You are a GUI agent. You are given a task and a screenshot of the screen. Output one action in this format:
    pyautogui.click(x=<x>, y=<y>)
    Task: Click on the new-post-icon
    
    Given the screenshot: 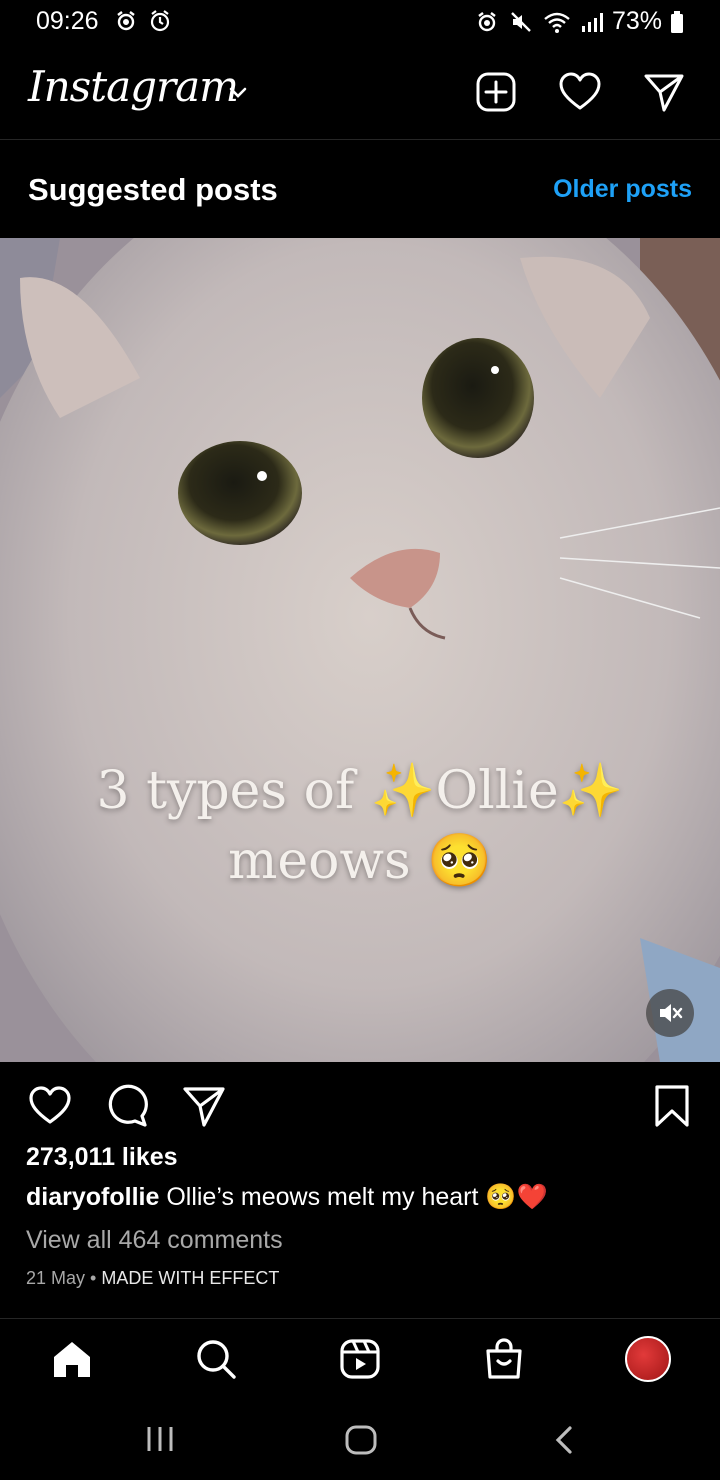 What is the action you would take?
    pyautogui.click(x=496, y=92)
    